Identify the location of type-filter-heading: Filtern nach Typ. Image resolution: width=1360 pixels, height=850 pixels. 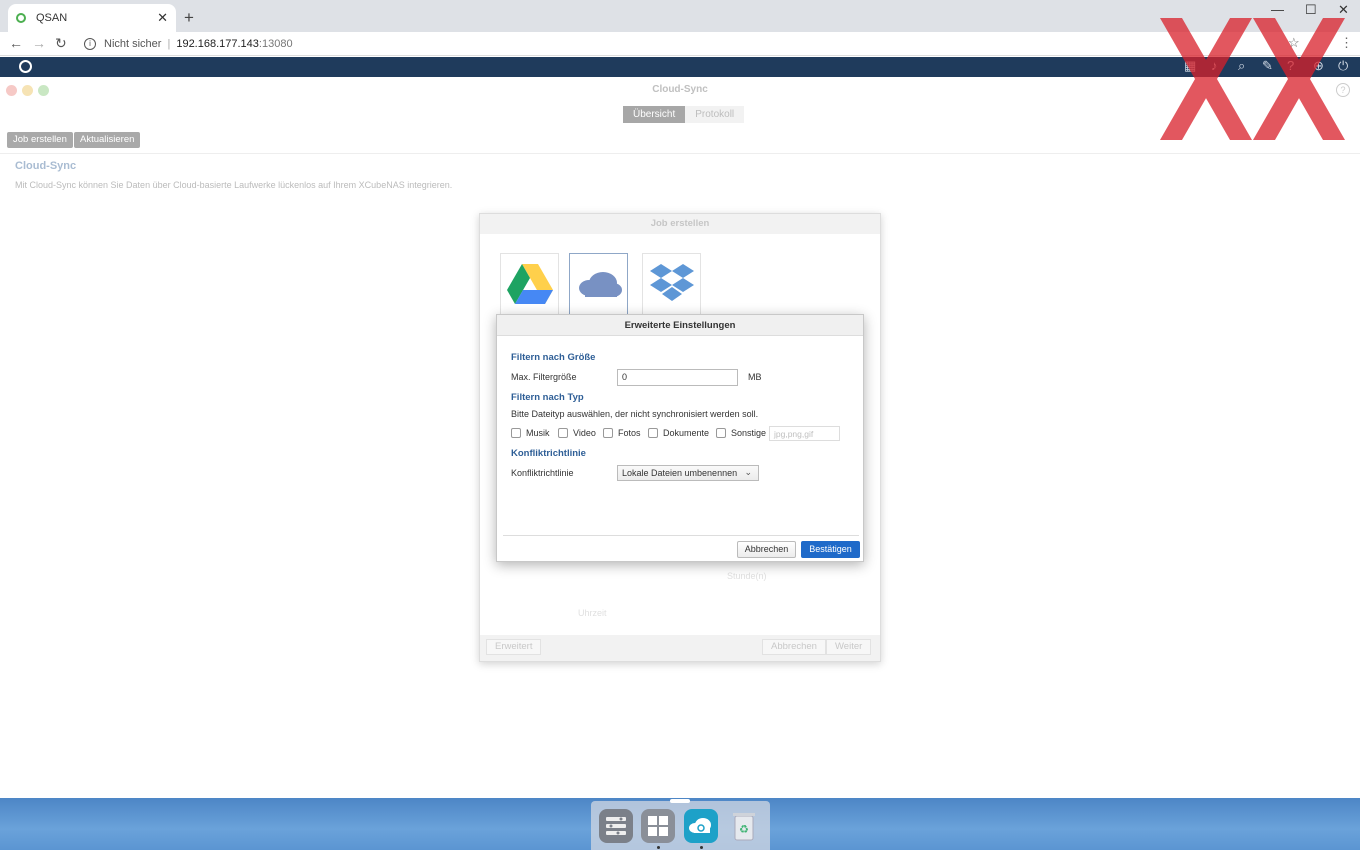
(547, 397).